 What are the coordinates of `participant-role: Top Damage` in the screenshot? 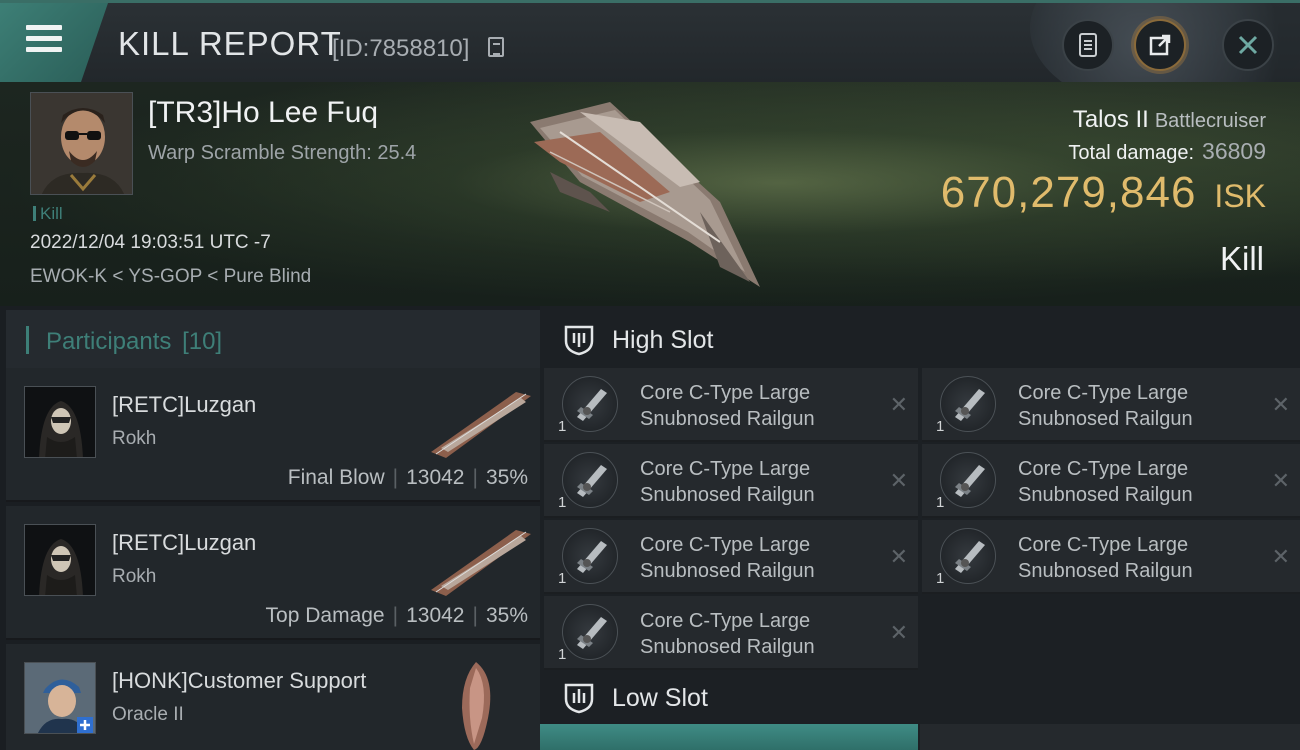 It's located at (325, 615).